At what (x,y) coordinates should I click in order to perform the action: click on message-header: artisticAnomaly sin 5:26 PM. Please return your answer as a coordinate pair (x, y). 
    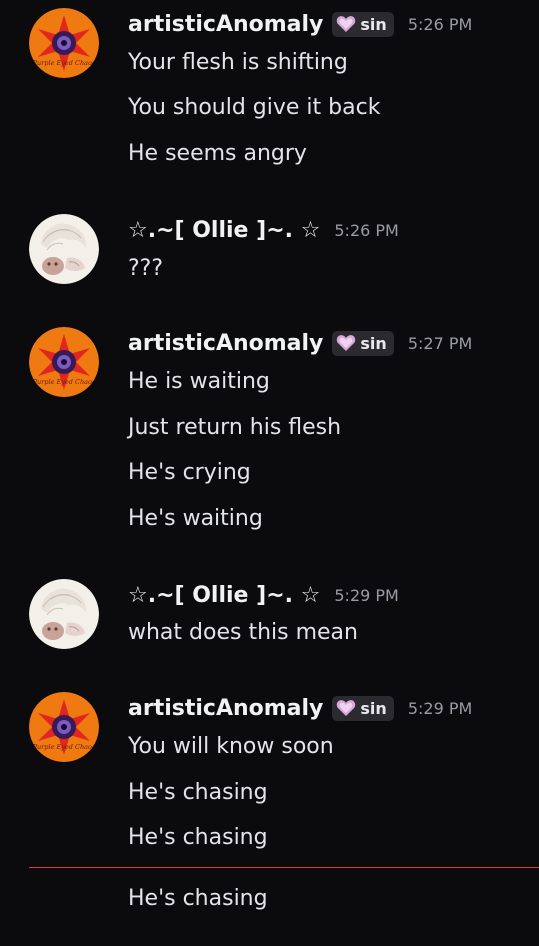
    Looking at the image, I should click on (300, 24).